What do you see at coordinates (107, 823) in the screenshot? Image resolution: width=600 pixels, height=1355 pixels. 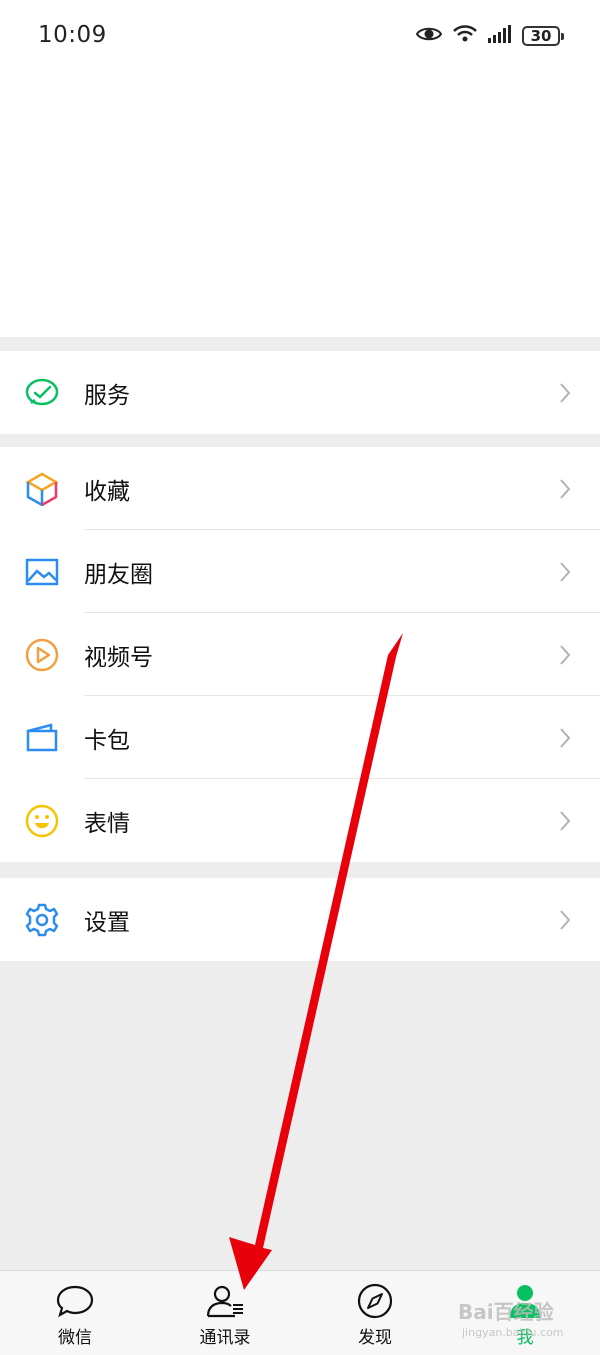 I see `menu-item-label: 表情` at bounding box center [107, 823].